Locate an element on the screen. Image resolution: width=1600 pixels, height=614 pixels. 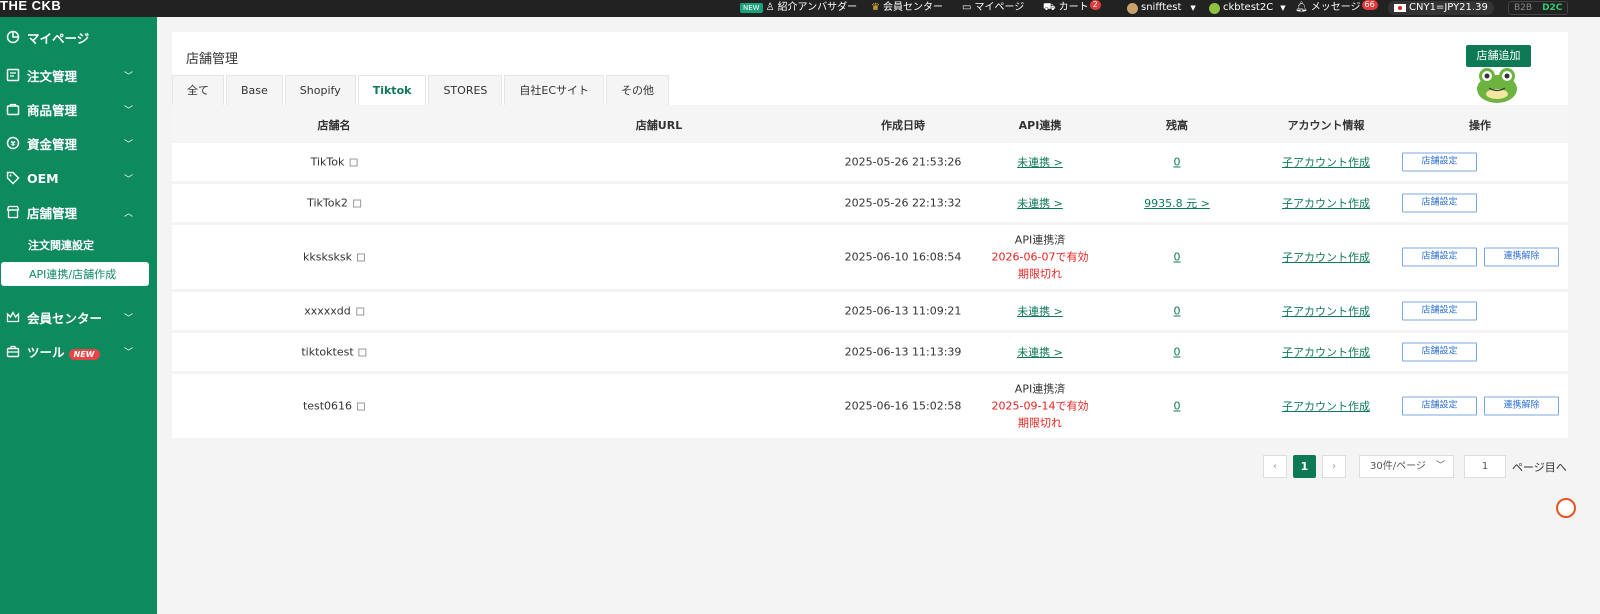
tab-stores: STORES is located at coordinates (465, 90).